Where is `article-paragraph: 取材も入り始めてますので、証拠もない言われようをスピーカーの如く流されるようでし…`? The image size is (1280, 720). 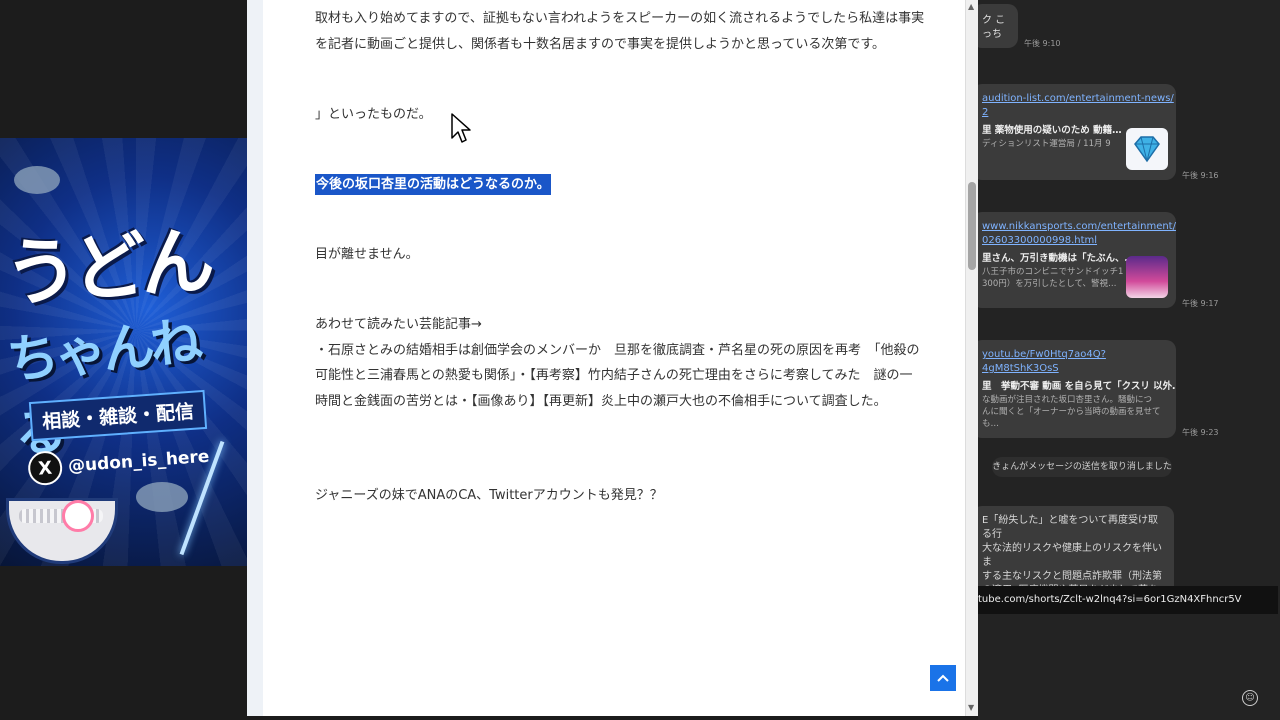
article-paragraph: 取材も入り始めてますので、証拠もない言われようをスピーカーの如く流されるようでし… is located at coordinates (620, 31).